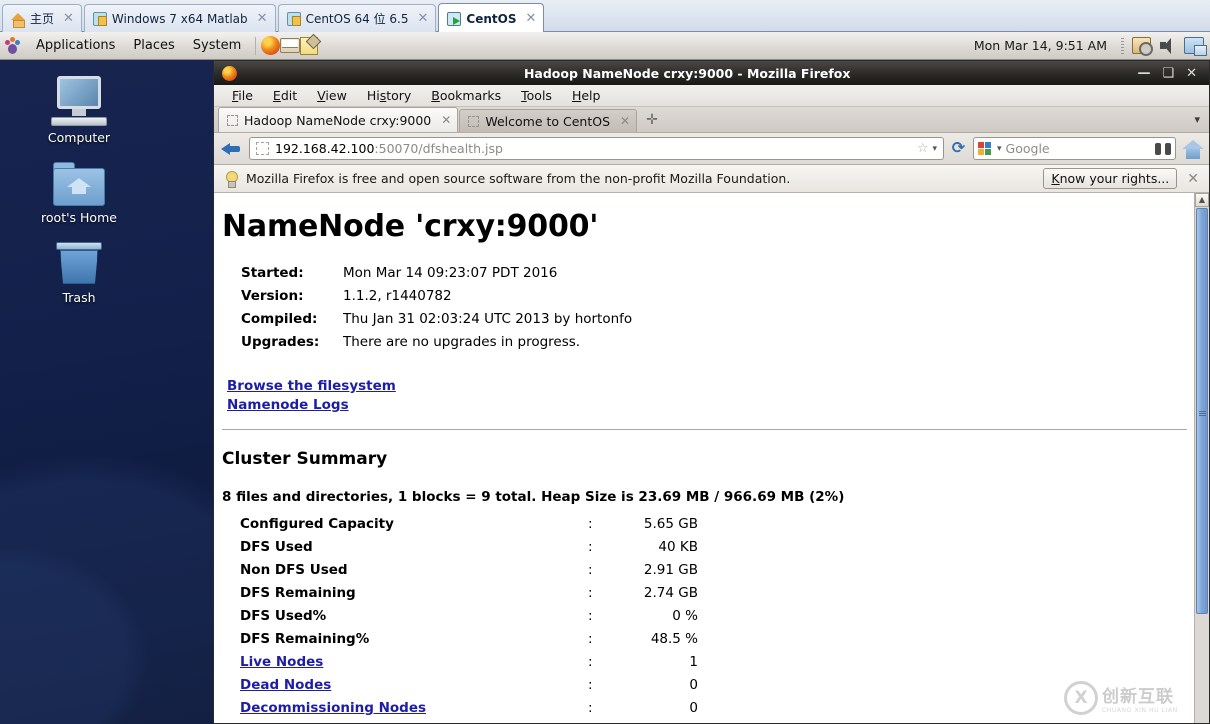 The height and width of the screenshot is (724, 1210). I want to click on stat-label: Non DFS Used, so click(294, 570).